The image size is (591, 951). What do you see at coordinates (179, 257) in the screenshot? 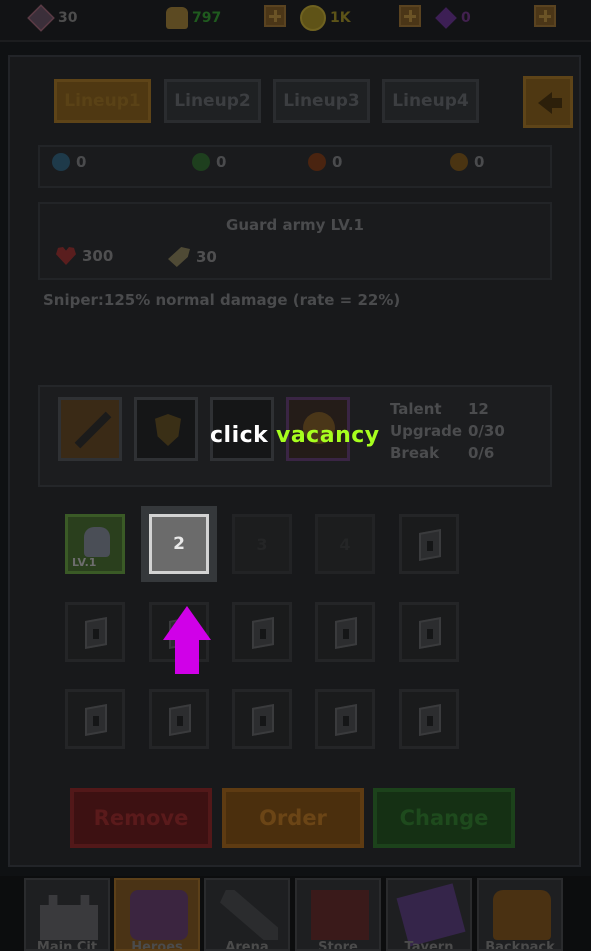
I see `attack-icon` at bounding box center [179, 257].